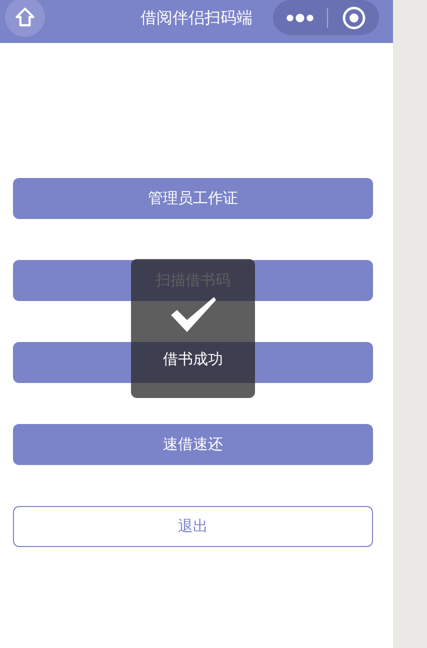  Describe the element at coordinates (300, 17) in the screenshot. I see `more-icon` at that location.